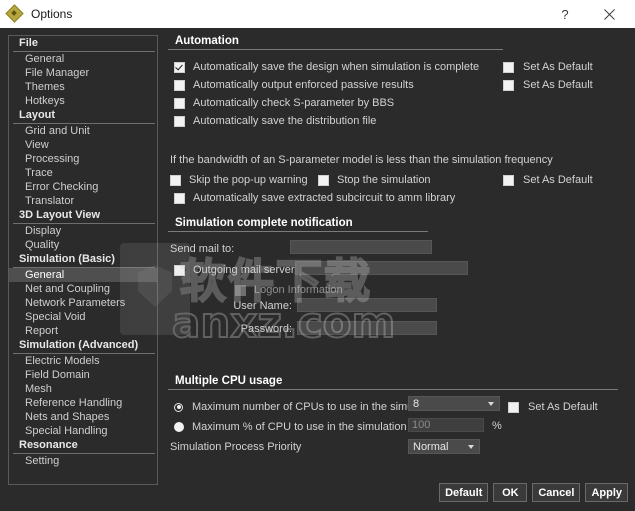  Describe the element at coordinates (335, 42) in the screenshot. I see `automation-section-header: Automation` at that location.